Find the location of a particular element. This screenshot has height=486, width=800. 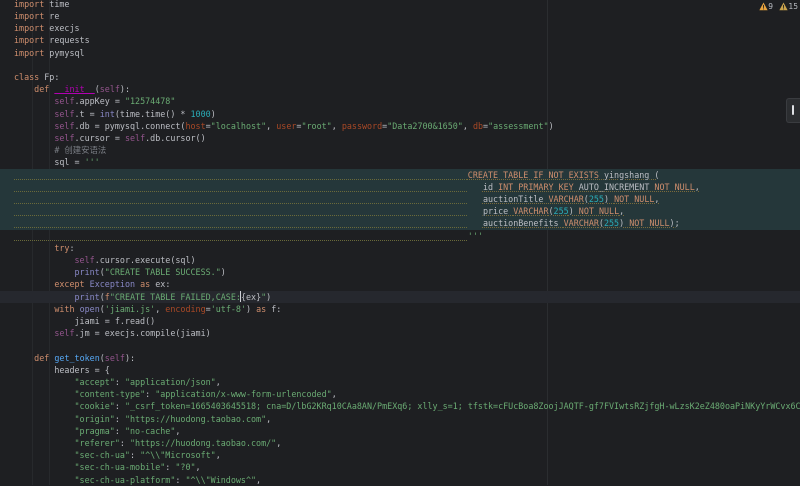

code-token: ): is located at coordinates (130, 357).